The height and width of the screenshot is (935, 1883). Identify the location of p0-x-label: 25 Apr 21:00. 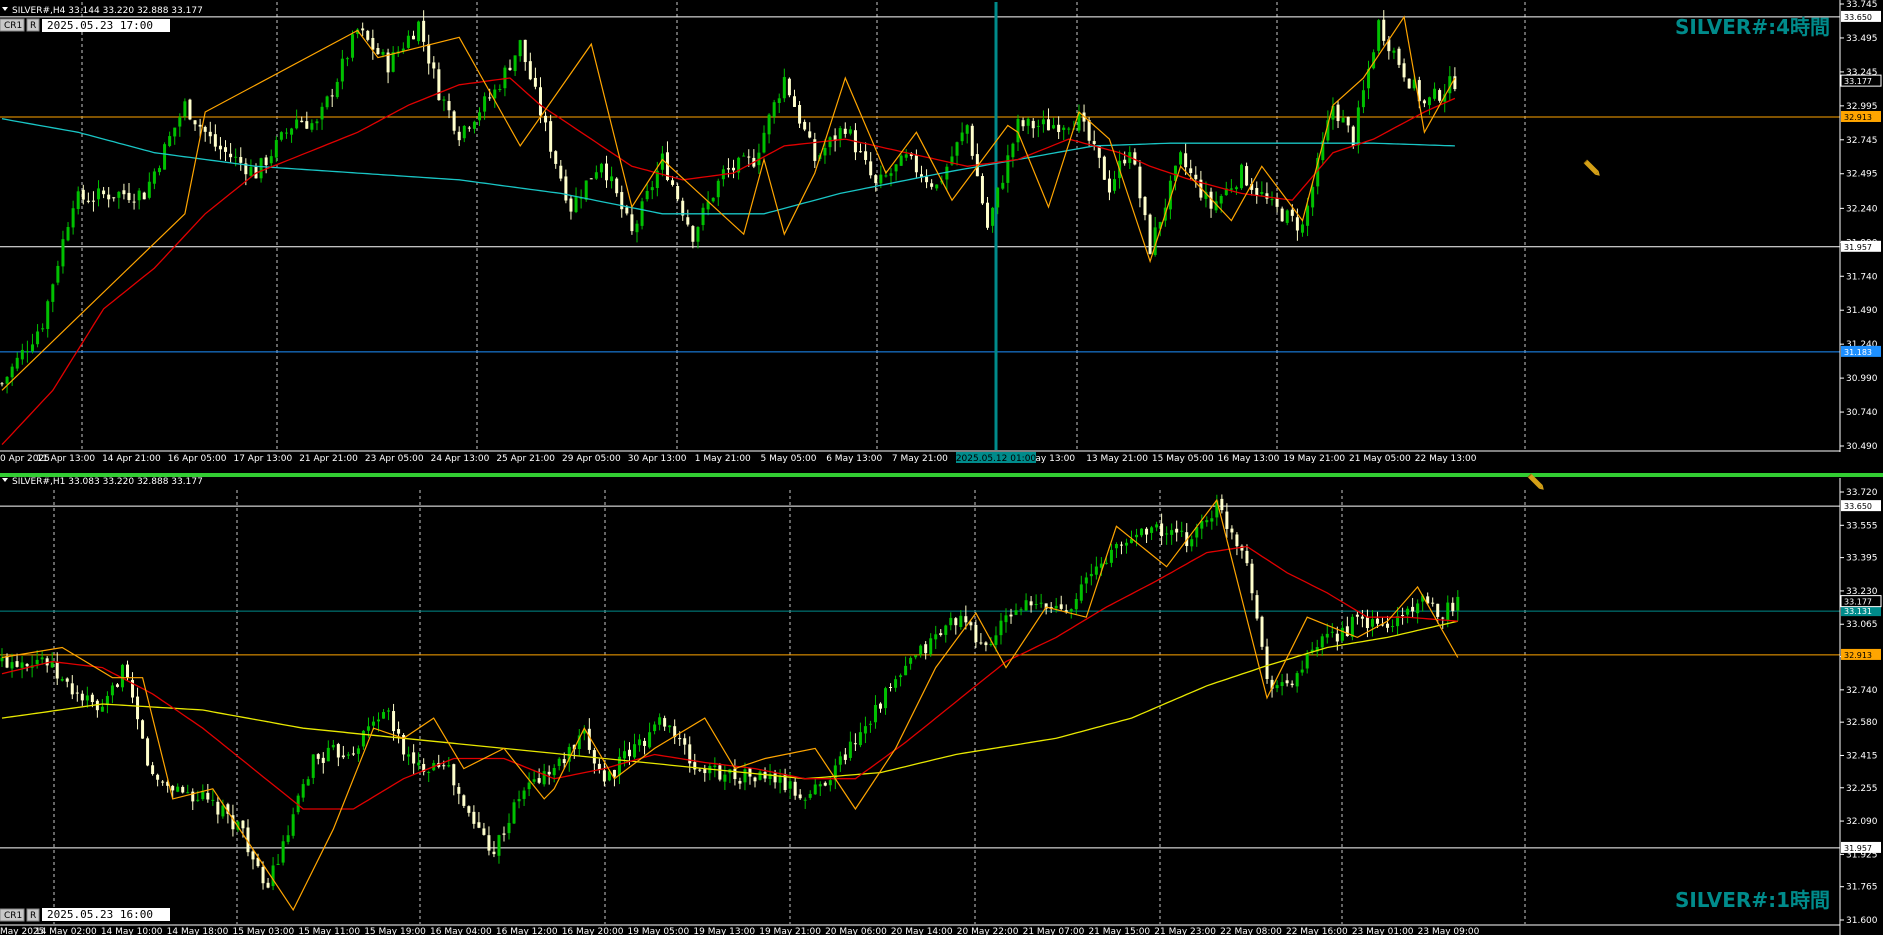
(525, 459).